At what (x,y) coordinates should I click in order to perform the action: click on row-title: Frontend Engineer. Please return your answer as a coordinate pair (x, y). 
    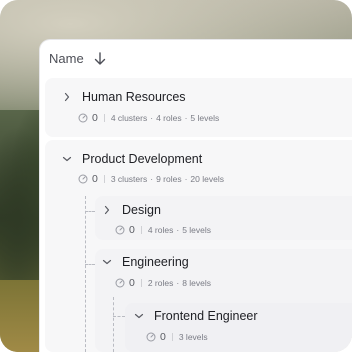
    Looking at the image, I should click on (206, 316).